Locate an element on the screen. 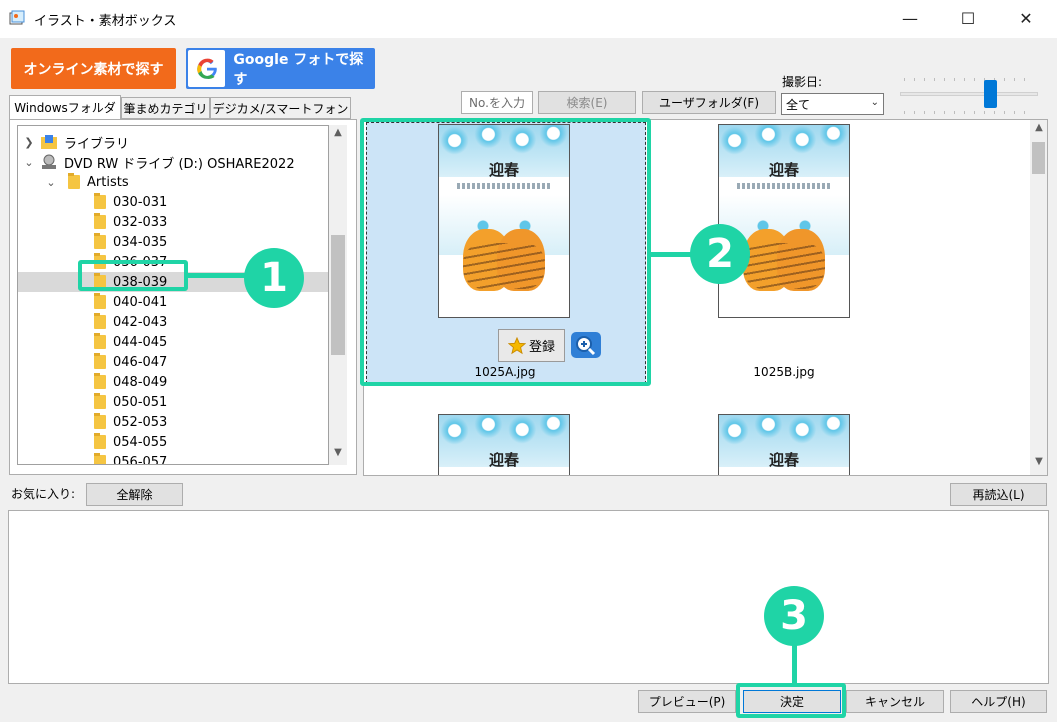 Image resolution: width=1057 pixels, height=722 pixels. help-button: ヘルプ(H) is located at coordinates (998, 701).